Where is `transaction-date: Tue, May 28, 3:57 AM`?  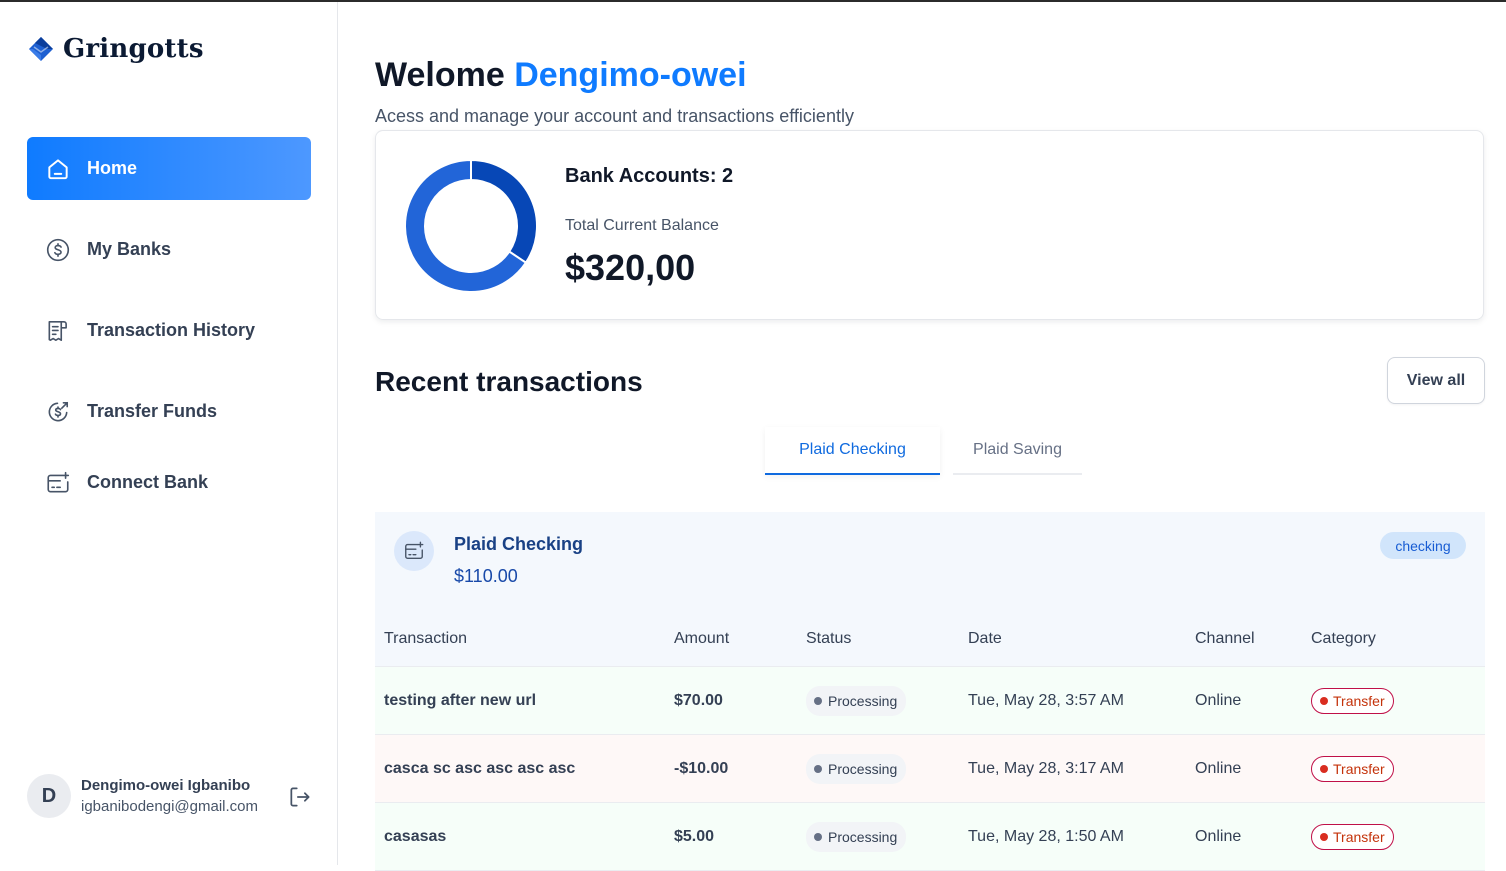
transaction-date: Tue, May 28, 3:57 AM is located at coordinates (1072, 700).